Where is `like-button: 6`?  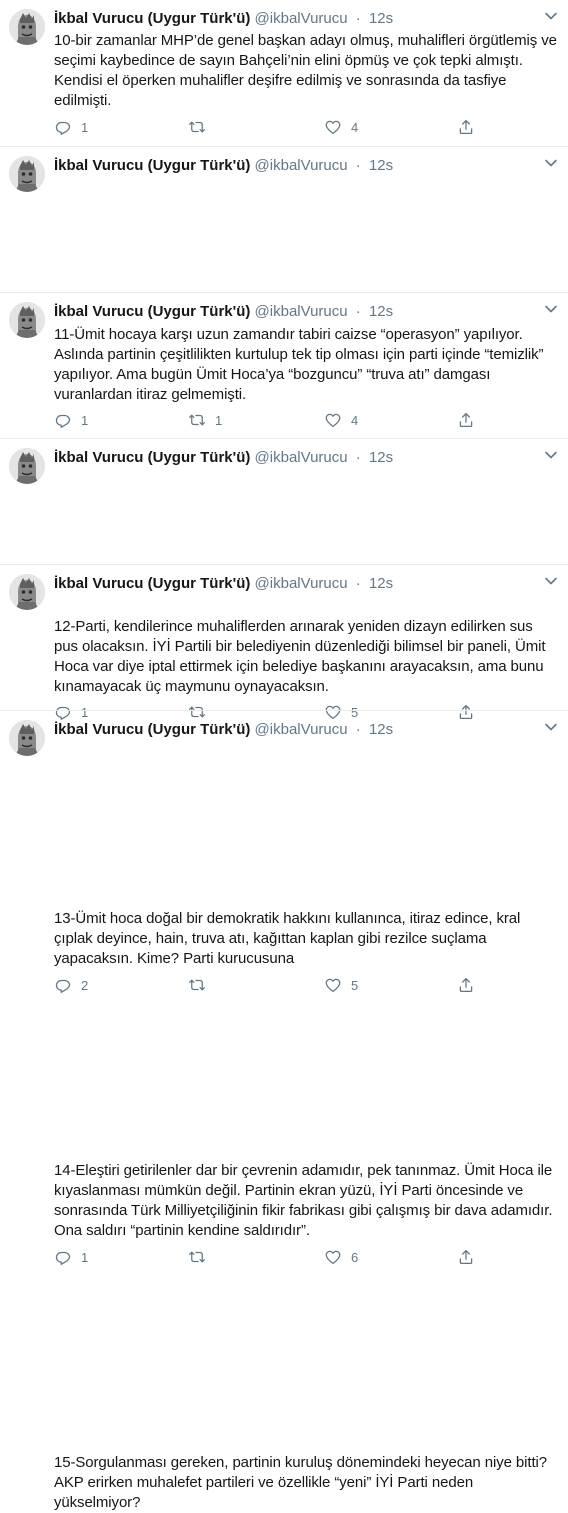 like-button: 6 is located at coordinates (341, 1257).